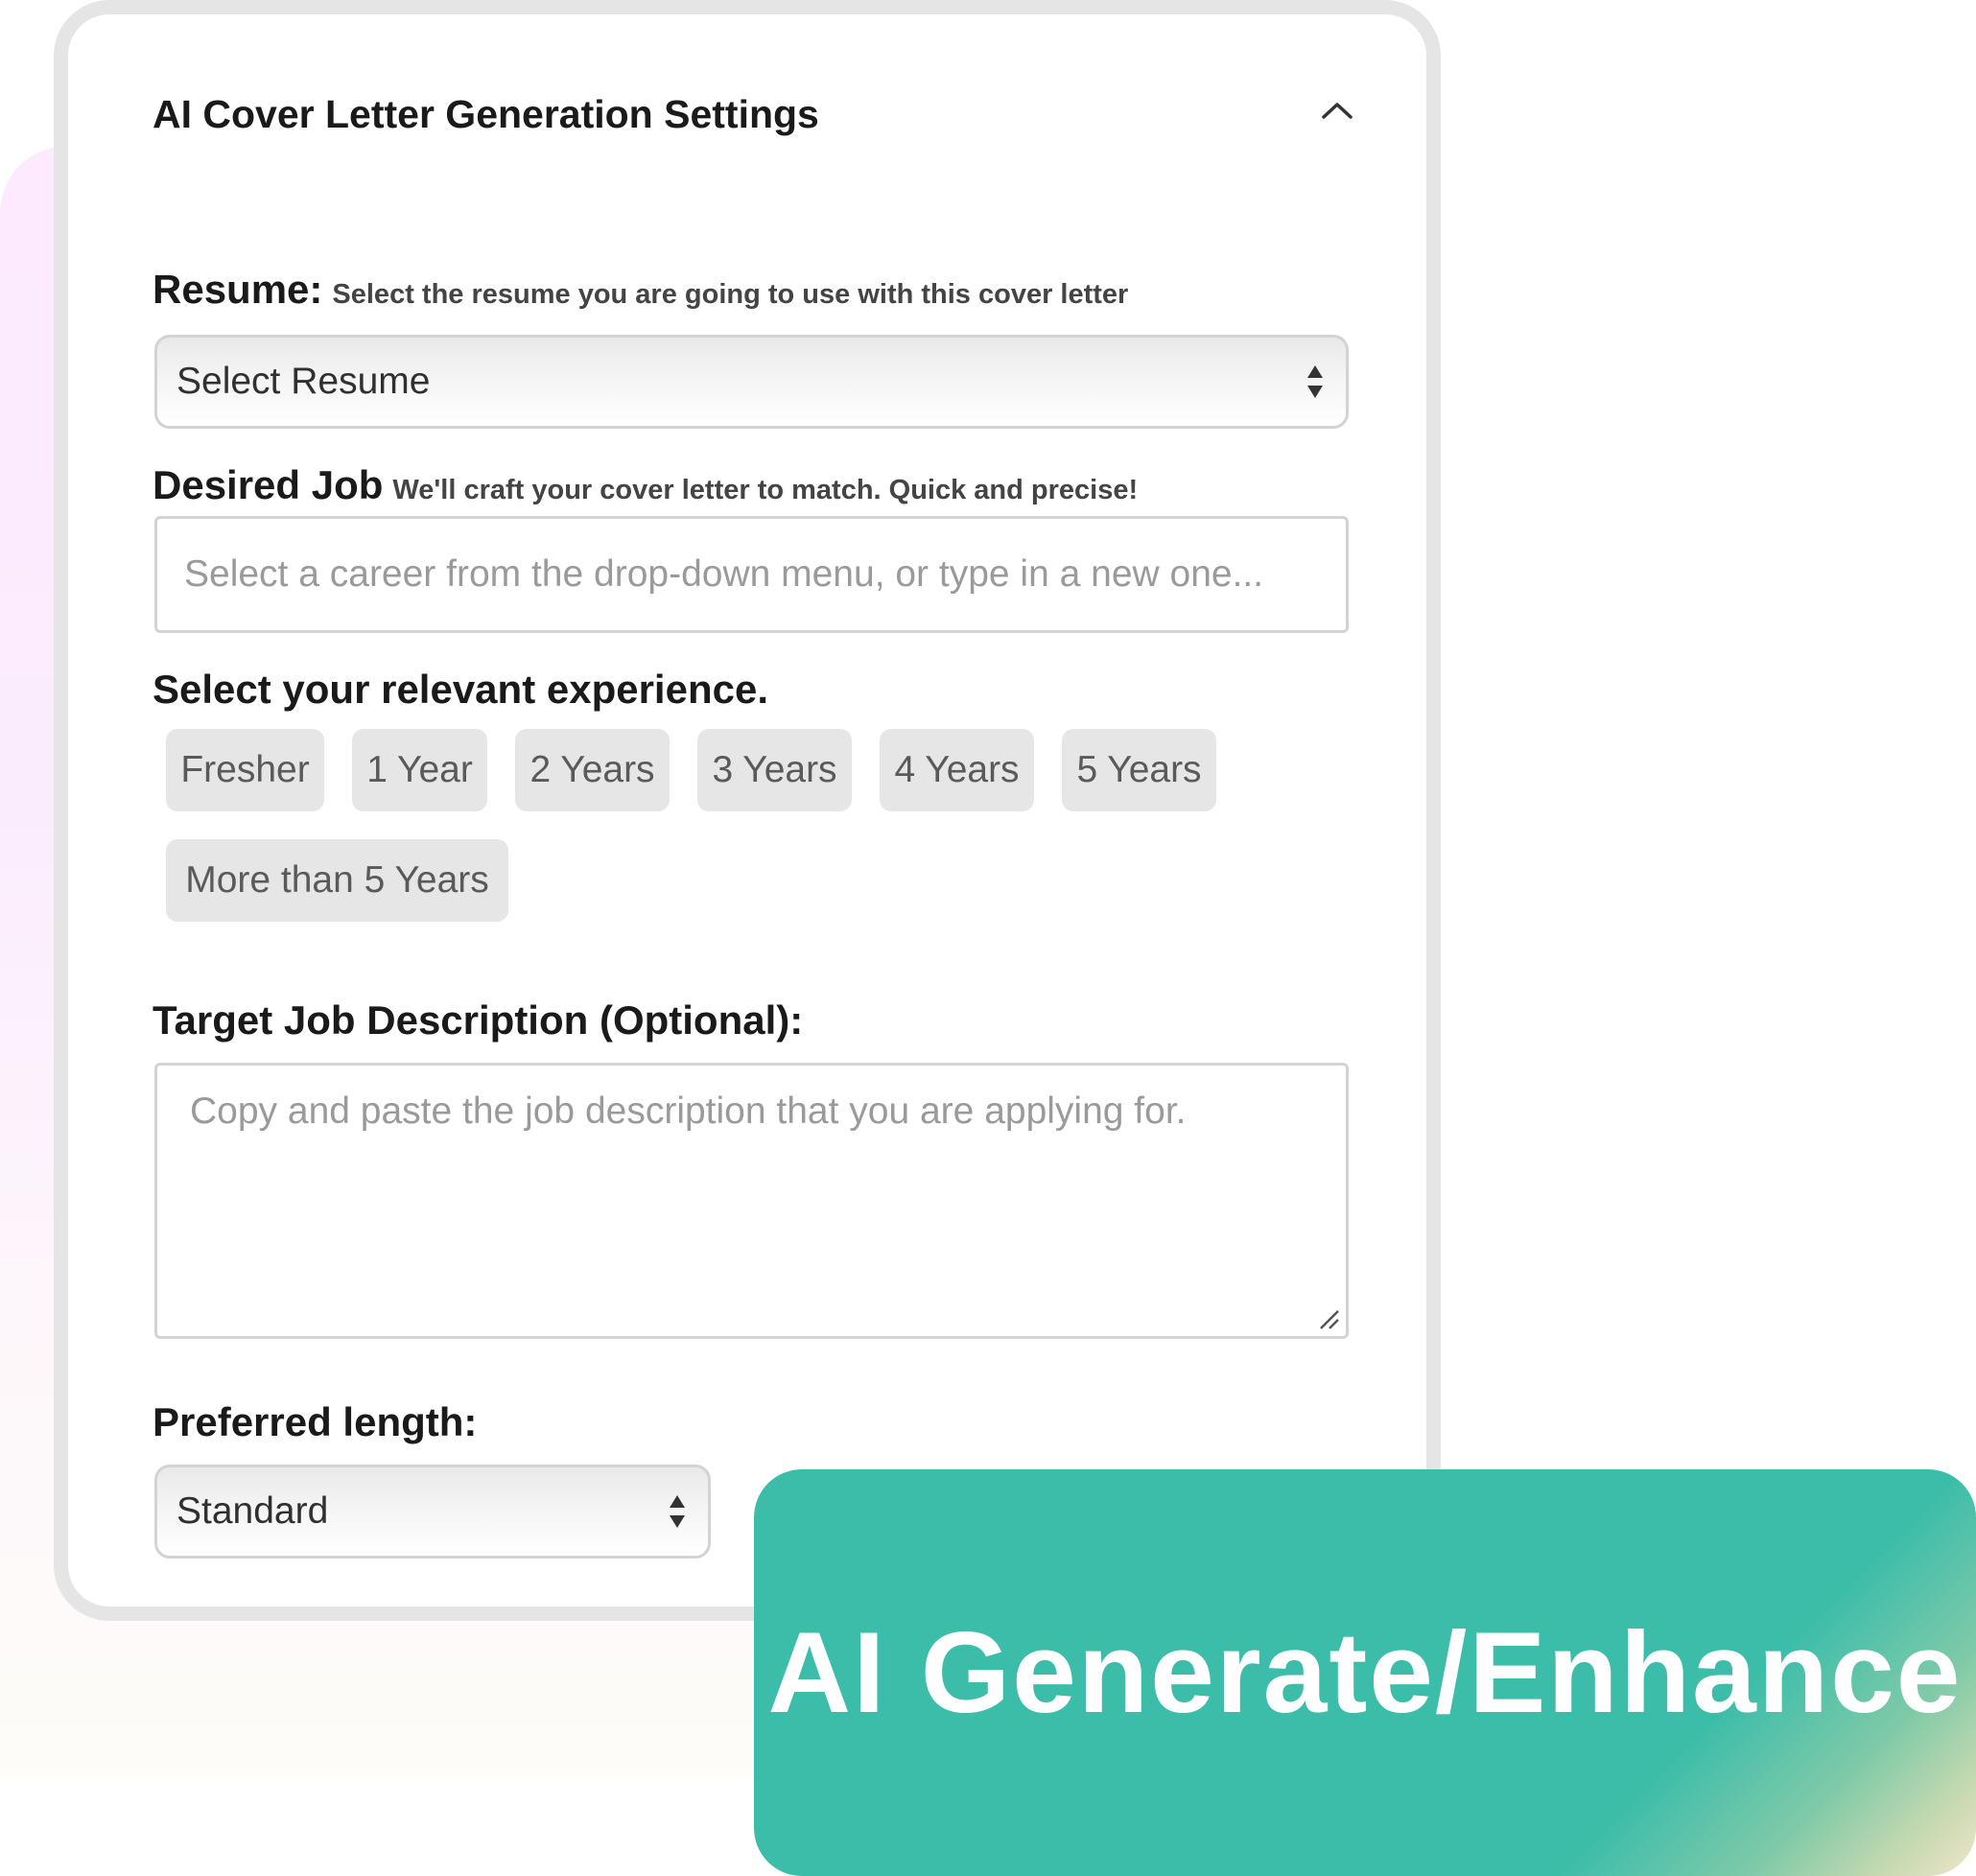 Image resolution: width=1976 pixels, height=1876 pixels. What do you see at coordinates (303, 381) in the screenshot?
I see `resume-select-value: Select Resume` at bounding box center [303, 381].